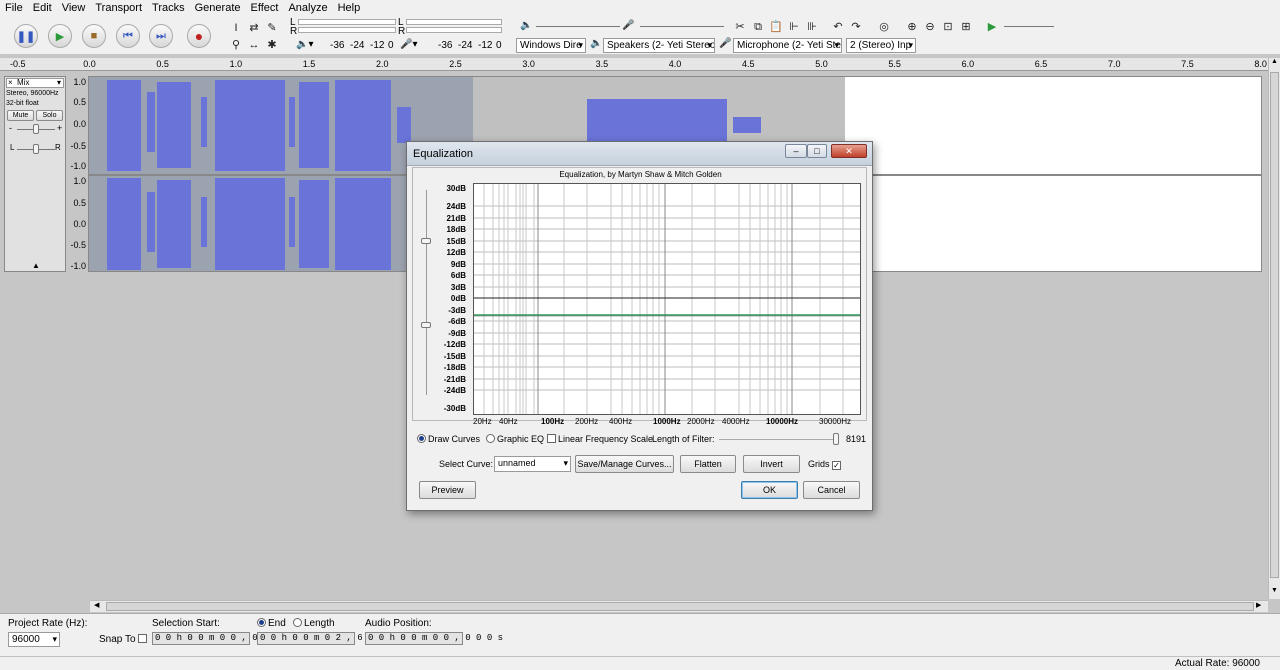 The image size is (1280, 670). I want to click on solo-button: Solo, so click(49, 115).